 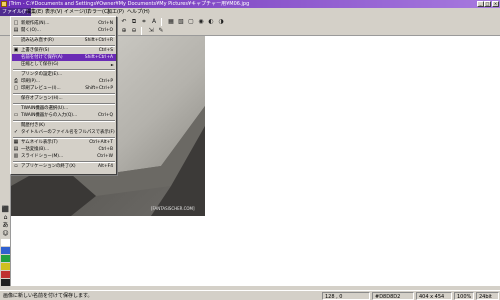 I want to click on menu-item-shortcut: Shift+Ctrl+P, so click(x=99, y=88).